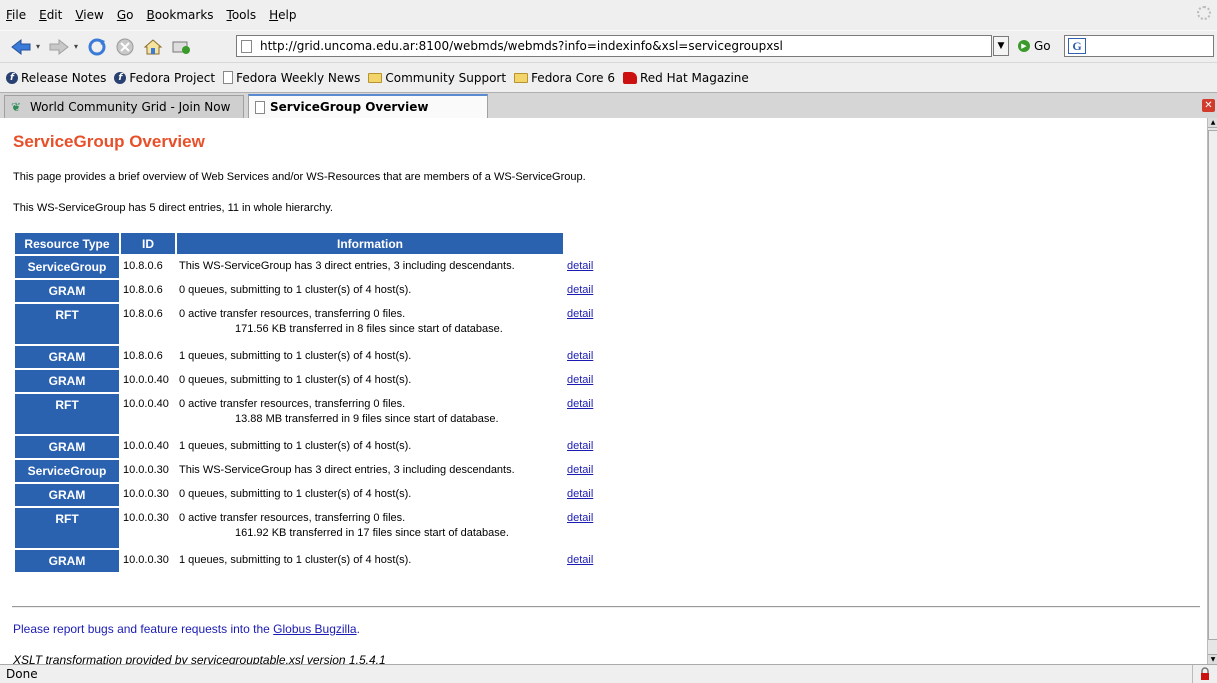  I want to click on menu-label: ookmarks, so click(184, 15).